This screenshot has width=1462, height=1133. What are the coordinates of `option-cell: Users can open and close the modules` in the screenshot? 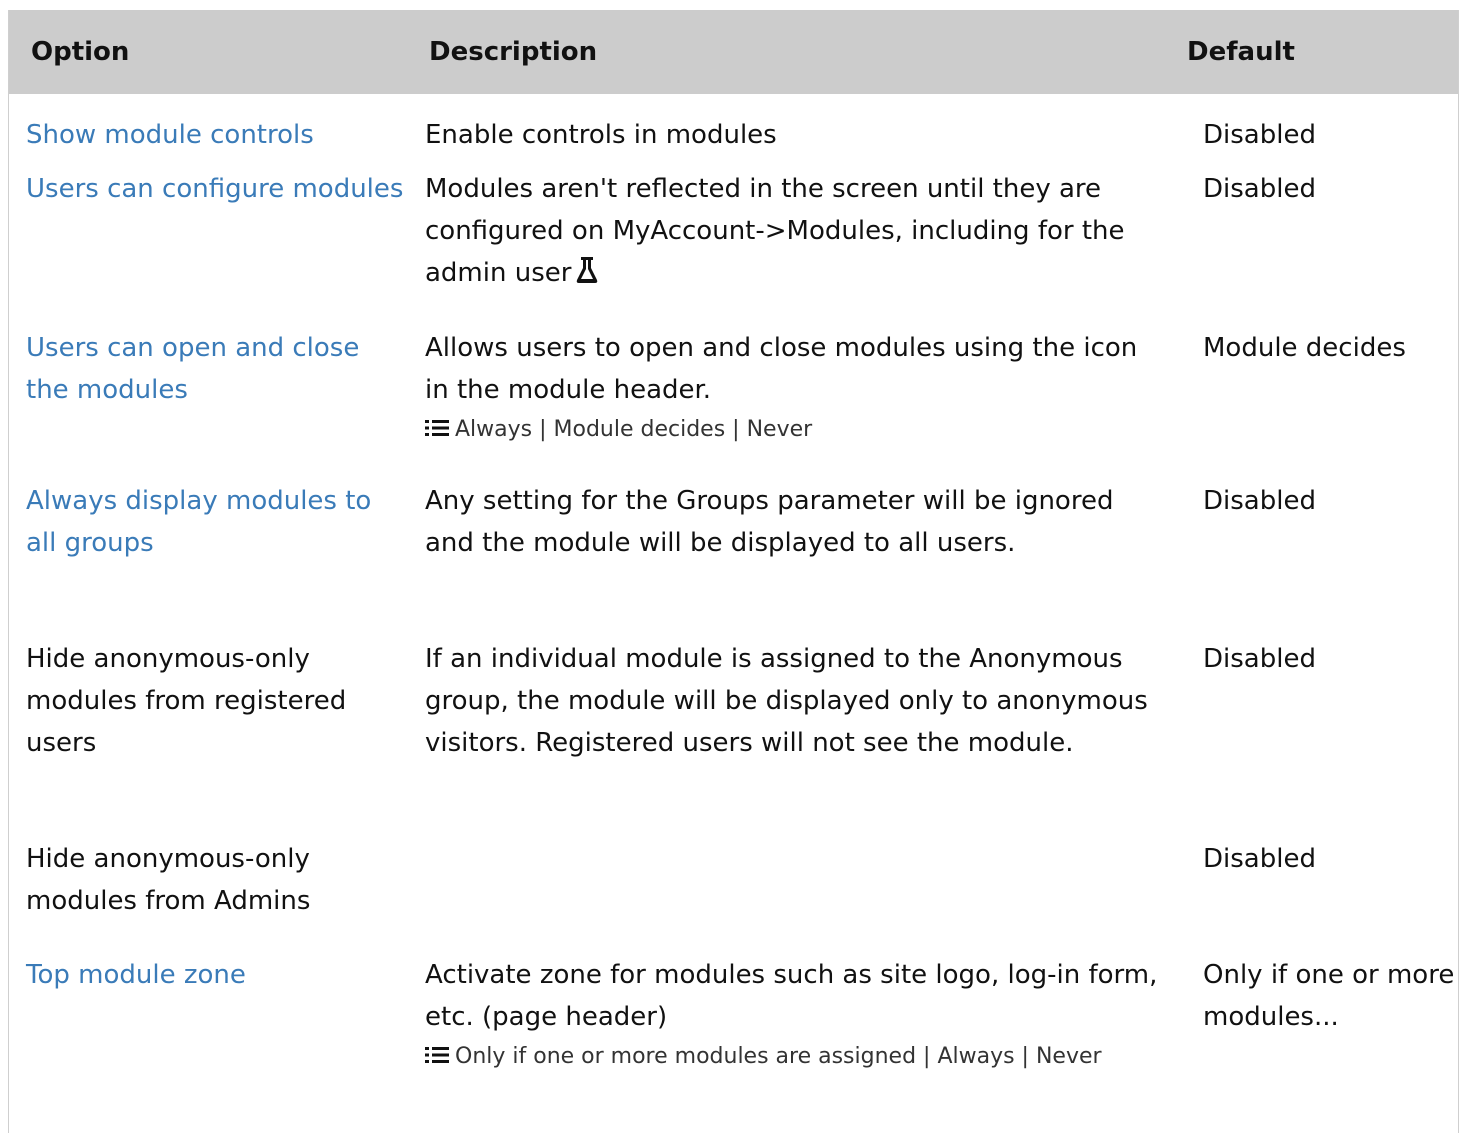 It's located at (211, 403).